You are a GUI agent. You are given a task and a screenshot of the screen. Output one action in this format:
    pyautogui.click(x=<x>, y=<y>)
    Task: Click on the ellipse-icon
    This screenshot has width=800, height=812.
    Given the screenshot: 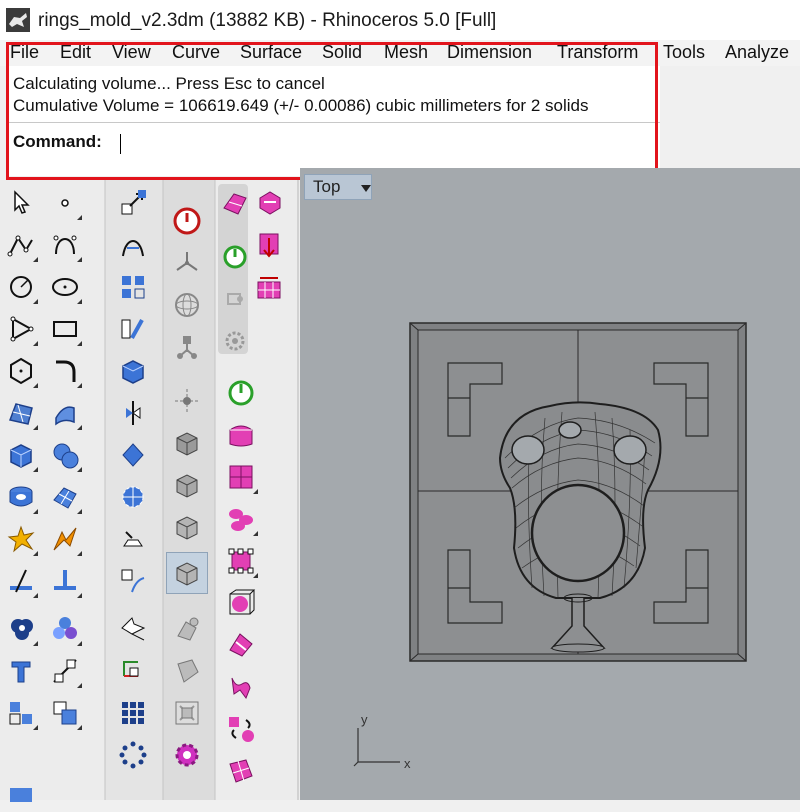 What is the action you would take?
    pyautogui.click(x=65, y=287)
    